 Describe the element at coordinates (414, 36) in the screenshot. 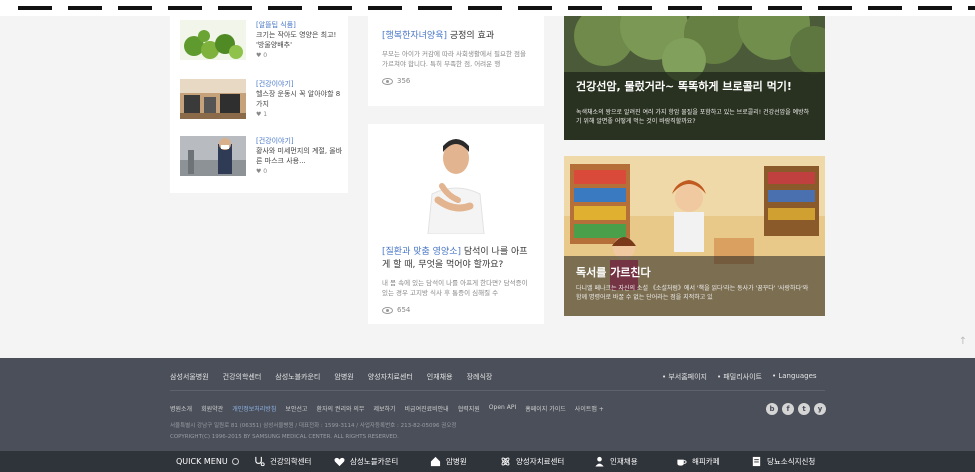

I see `article-category: [행복한자녀양육]` at that location.